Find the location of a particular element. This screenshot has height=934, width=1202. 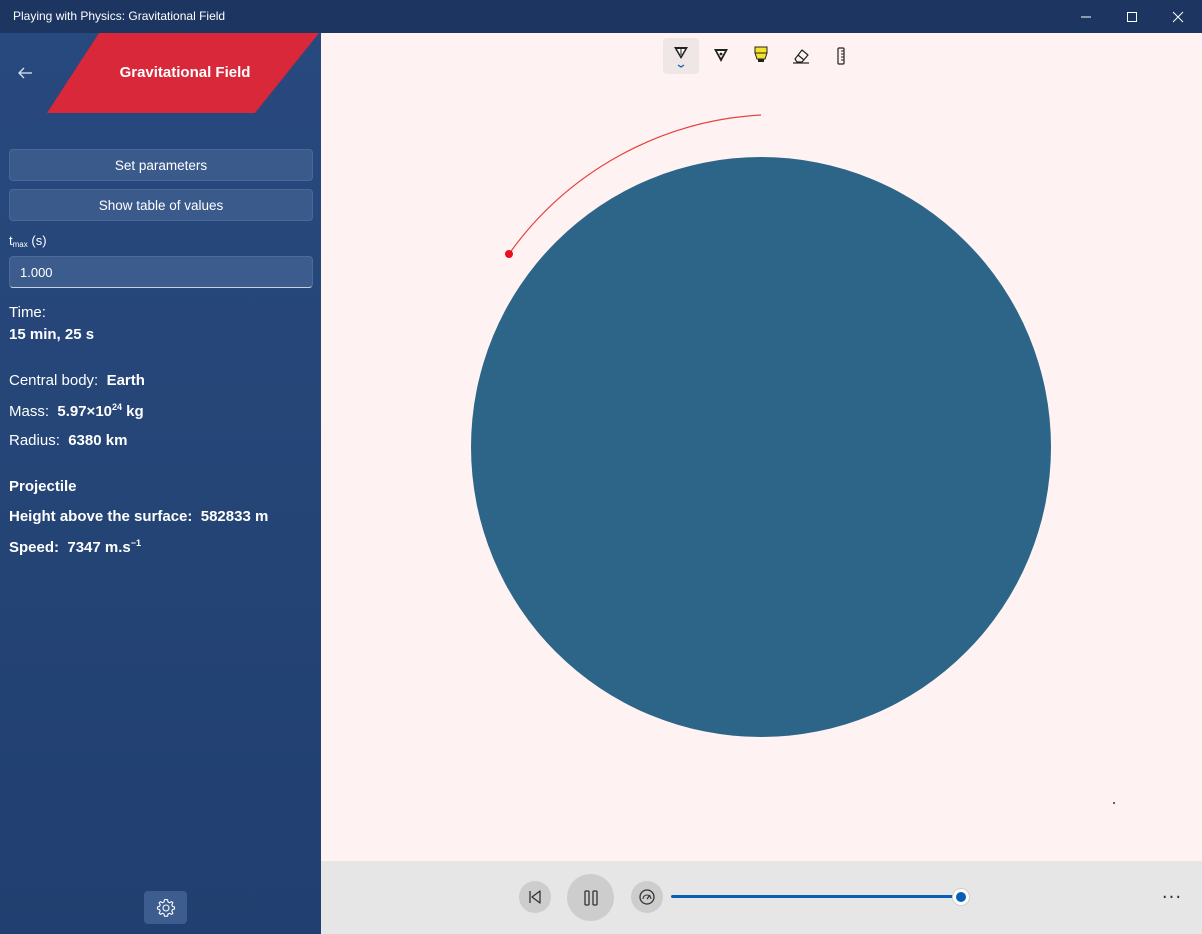

minimize-button is located at coordinates (1086, 16).